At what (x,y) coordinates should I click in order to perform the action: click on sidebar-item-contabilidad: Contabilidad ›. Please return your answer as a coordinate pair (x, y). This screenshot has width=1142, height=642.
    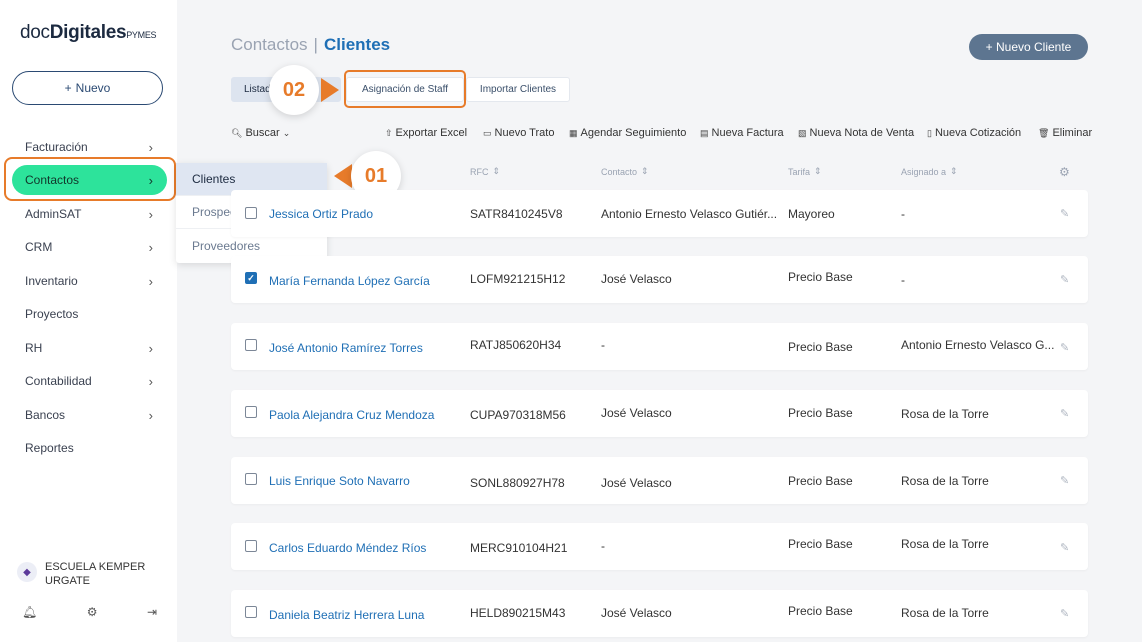
    Looking at the image, I should click on (89, 381).